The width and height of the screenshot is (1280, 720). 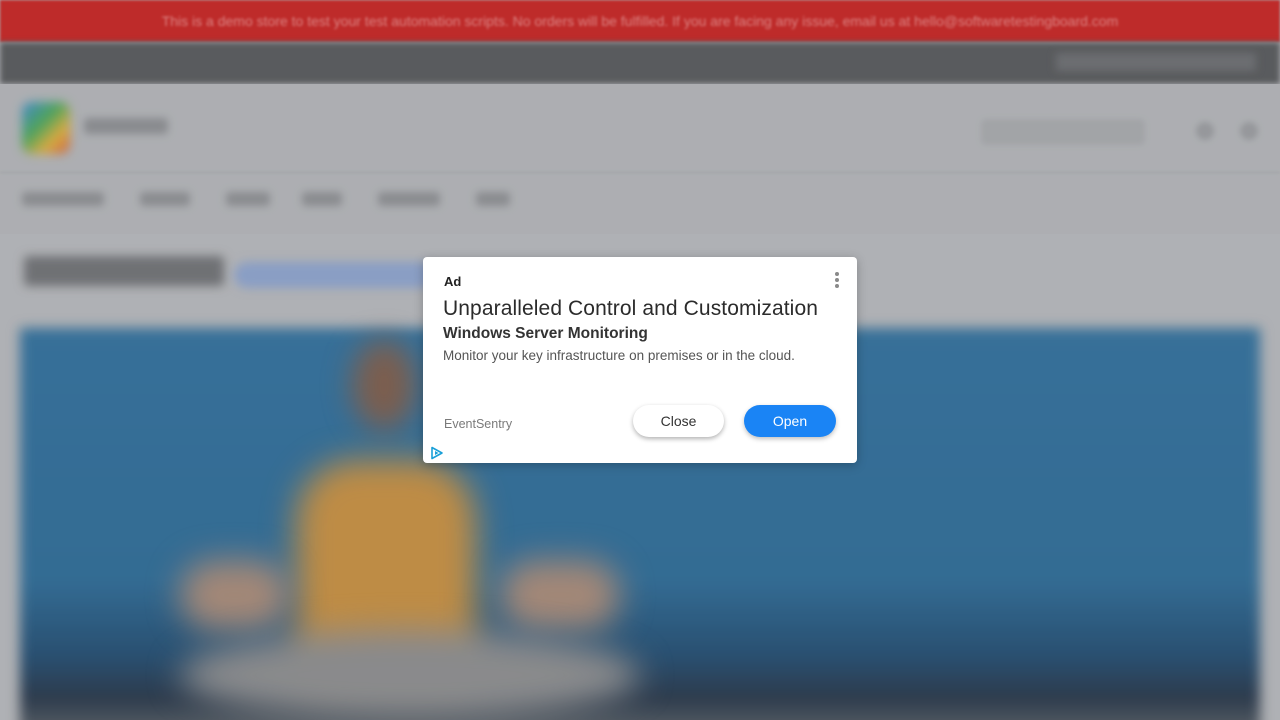 What do you see at coordinates (643, 309) in the screenshot?
I see `ad-headline: Unparalleled Control and Customization` at bounding box center [643, 309].